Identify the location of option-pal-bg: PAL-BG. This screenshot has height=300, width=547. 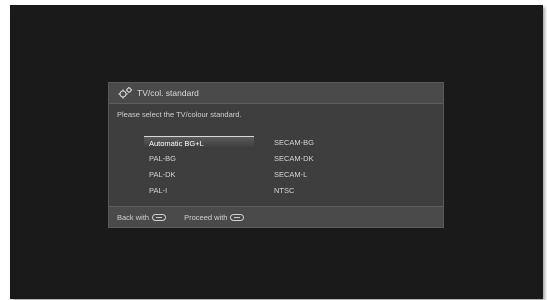
(199, 158).